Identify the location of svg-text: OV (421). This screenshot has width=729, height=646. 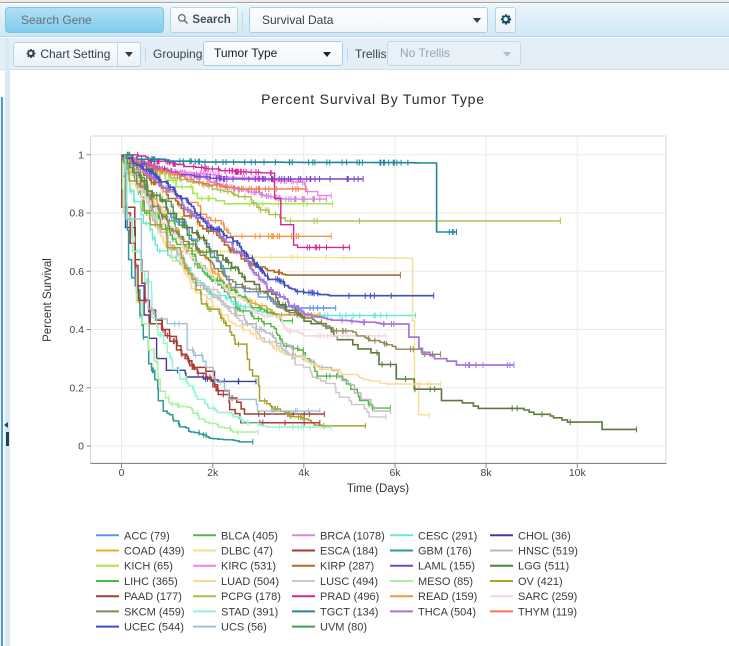
(540, 582).